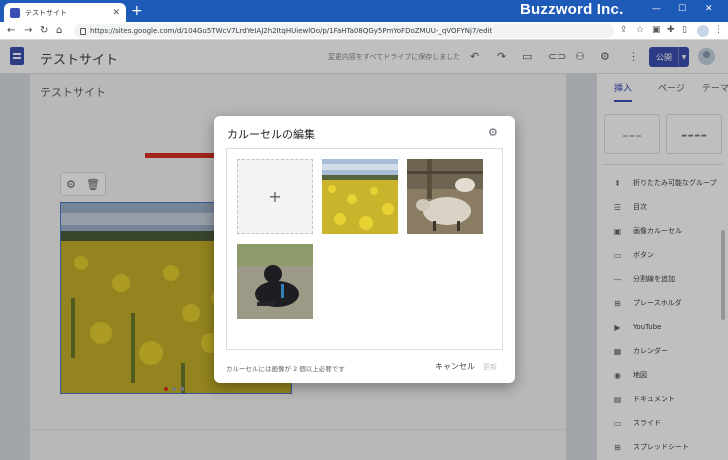 Image resolution: width=728 pixels, height=460 pixels. What do you see at coordinates (59, 31) in the screenshot?
I see `home-icon: ⌂` at bounding box center [59, 31].